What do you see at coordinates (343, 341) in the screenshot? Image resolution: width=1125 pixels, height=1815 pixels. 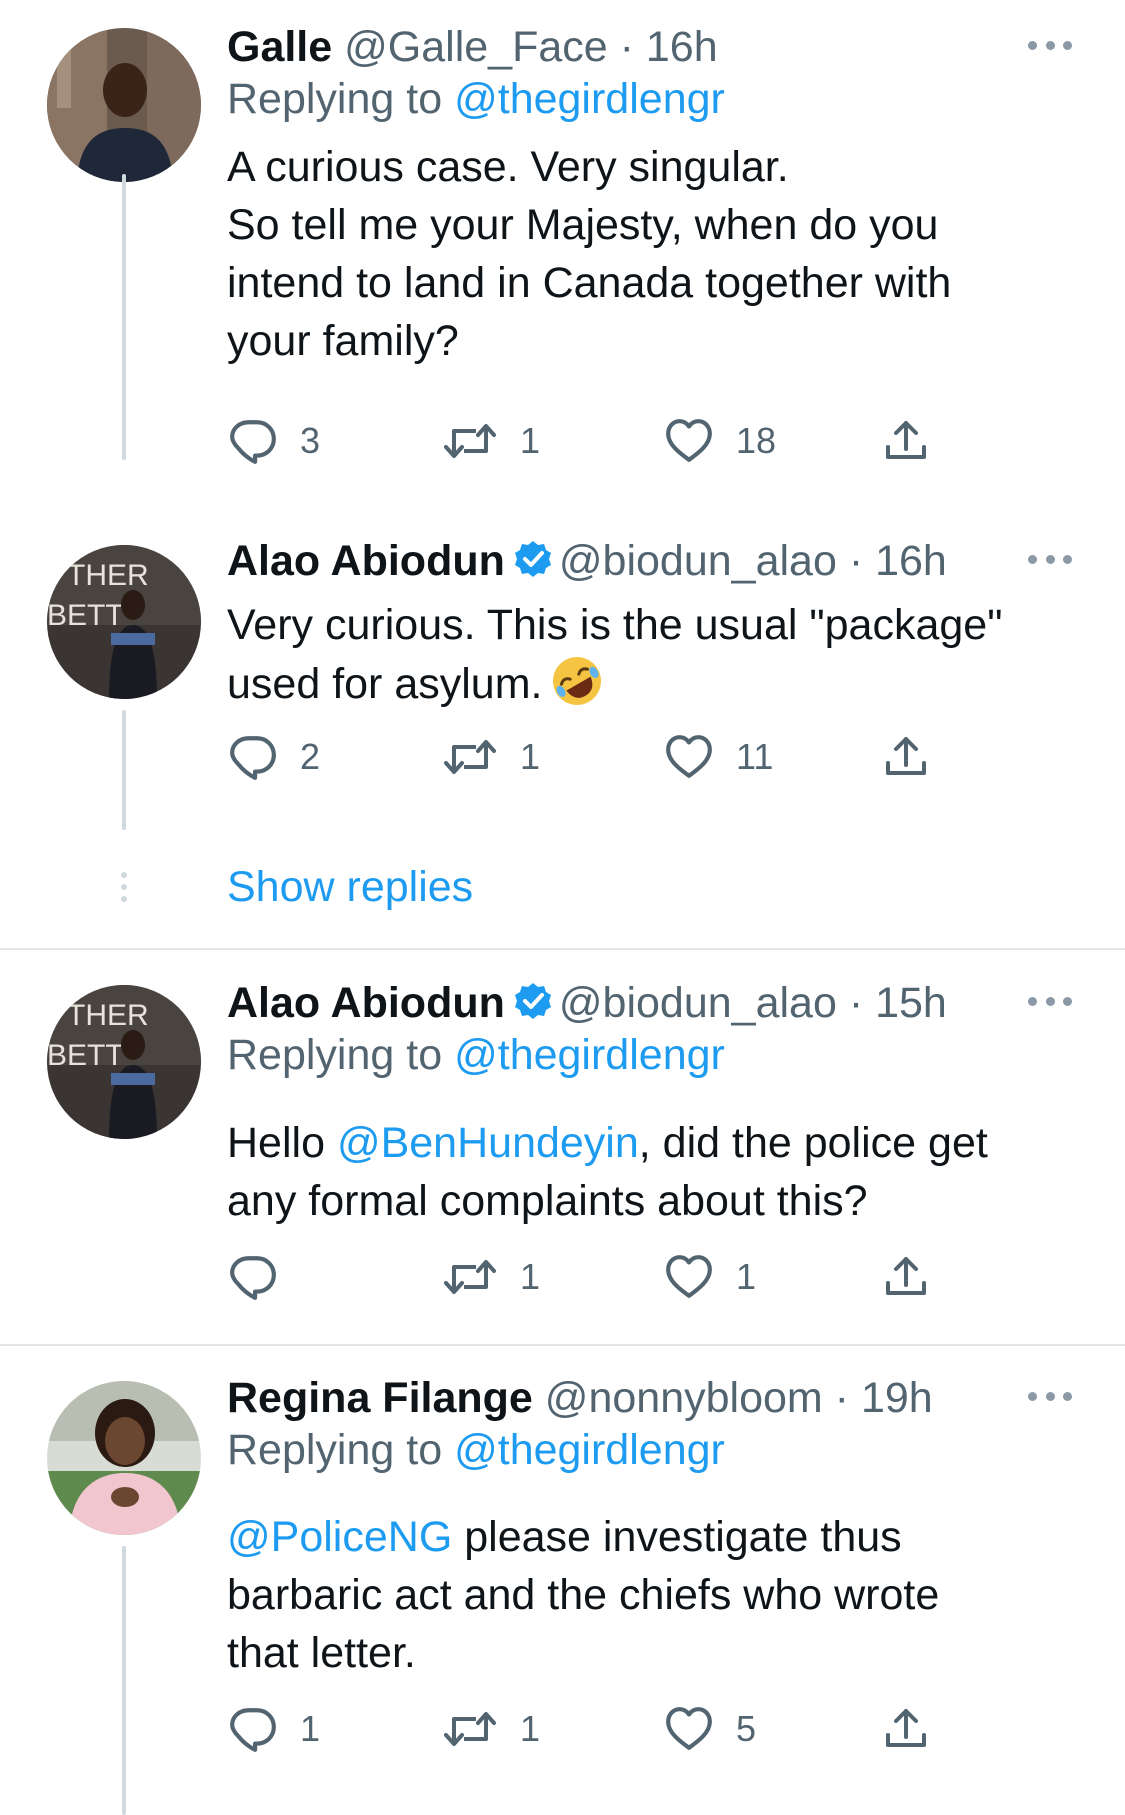 I see `text-line: your family?` at bounding box center [343, 341].